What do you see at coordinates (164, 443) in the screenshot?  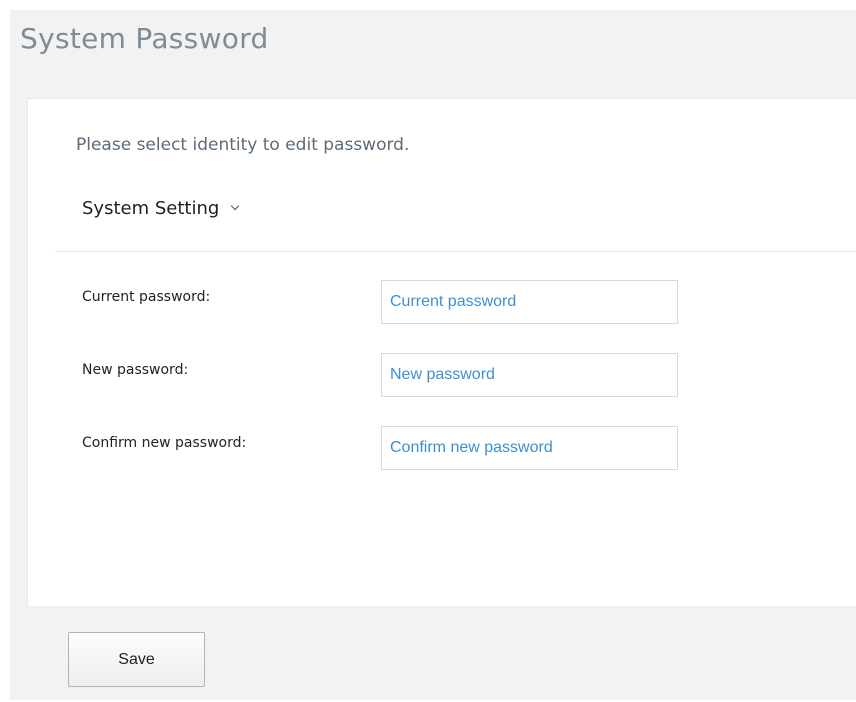 I see `confirm-password-label: Confirm new password:` at bounding box center [164, 443].